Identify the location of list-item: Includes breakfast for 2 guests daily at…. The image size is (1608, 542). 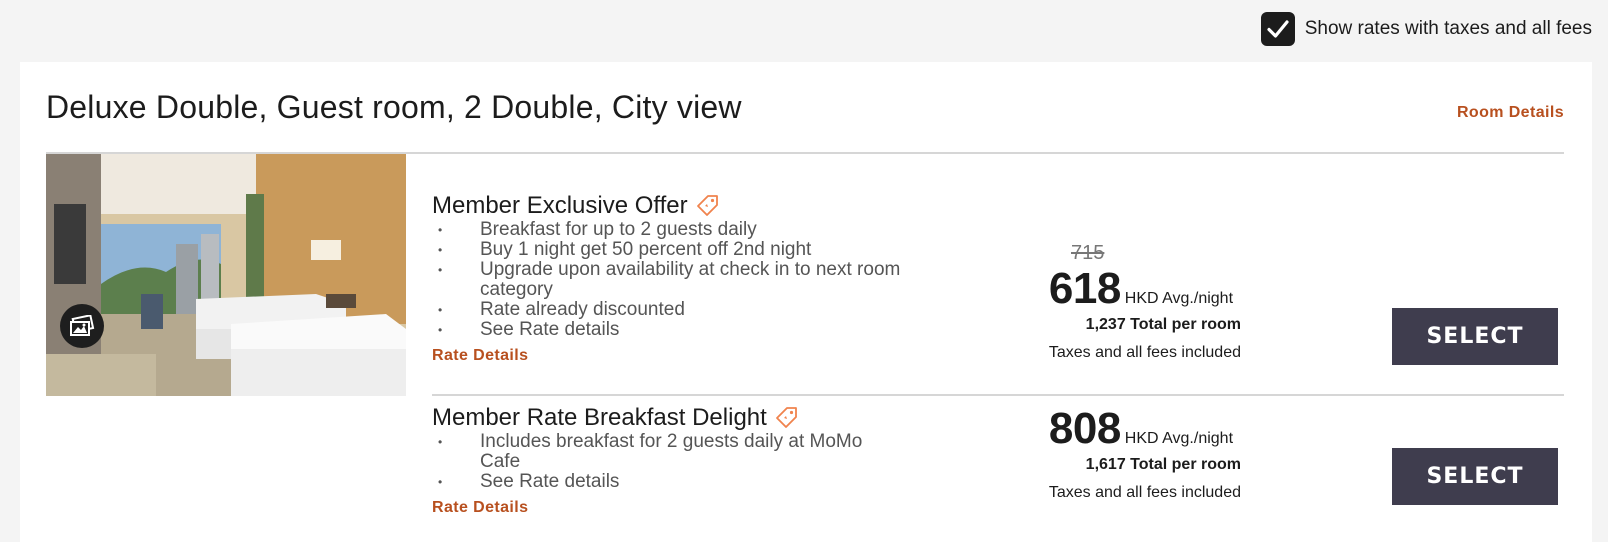
(667, 452).